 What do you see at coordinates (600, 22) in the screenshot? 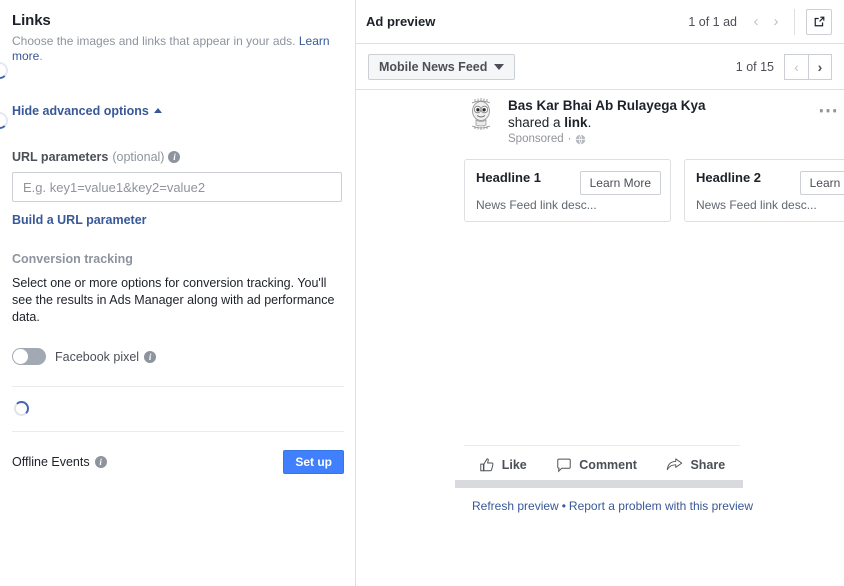
I see `ad-preview-header: Ad preview 1 of 1 ad ‹ ›` at bounding box center [600, 22].